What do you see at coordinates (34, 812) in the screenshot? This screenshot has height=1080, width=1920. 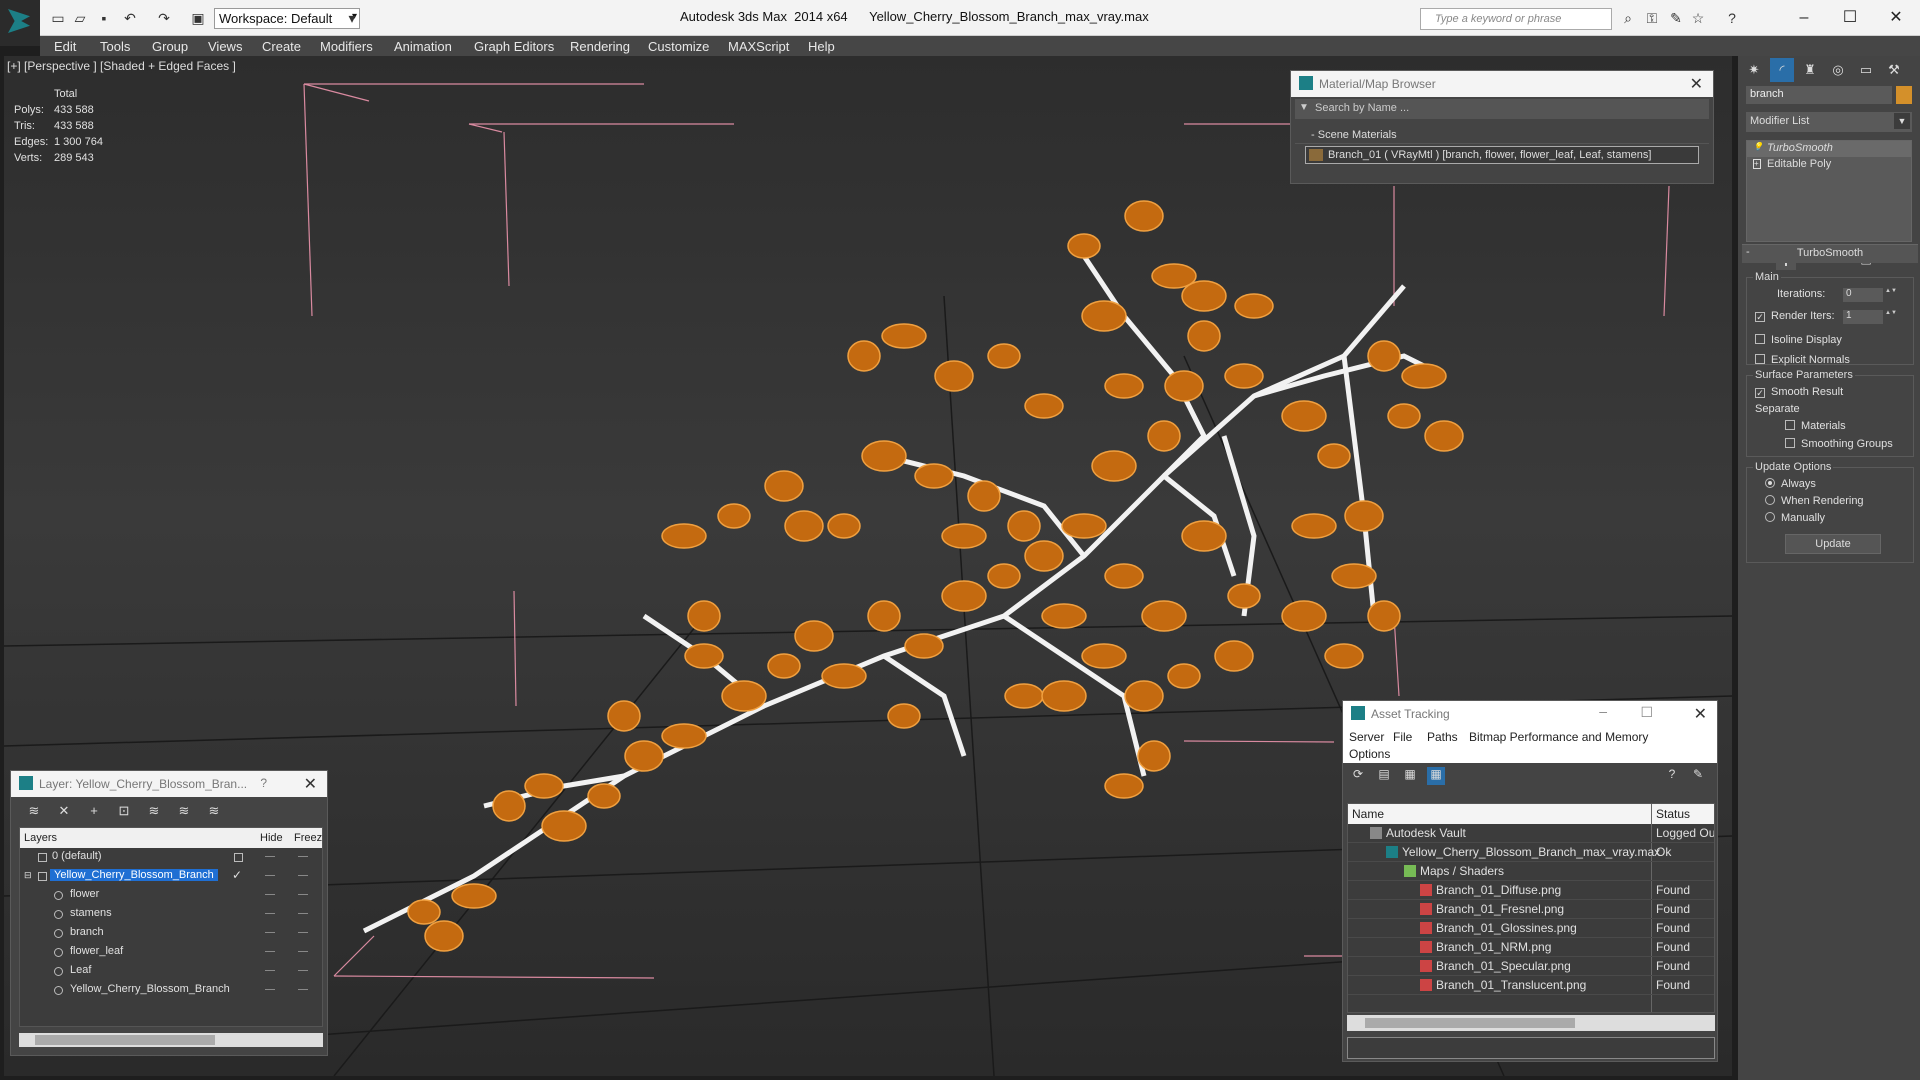 I see `create-layer-icon: ≋` at bounding box center [34, 812].